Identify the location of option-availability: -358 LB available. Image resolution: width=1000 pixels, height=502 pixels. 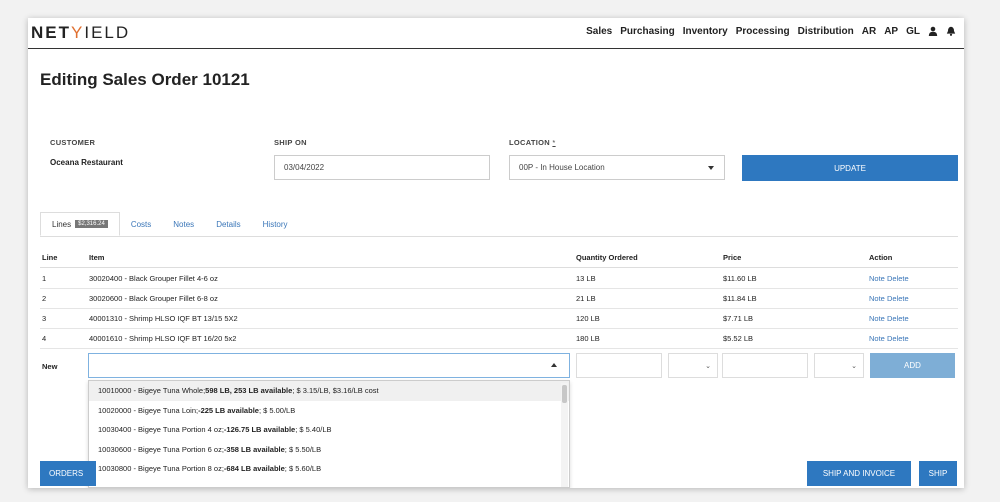
(254, 449).